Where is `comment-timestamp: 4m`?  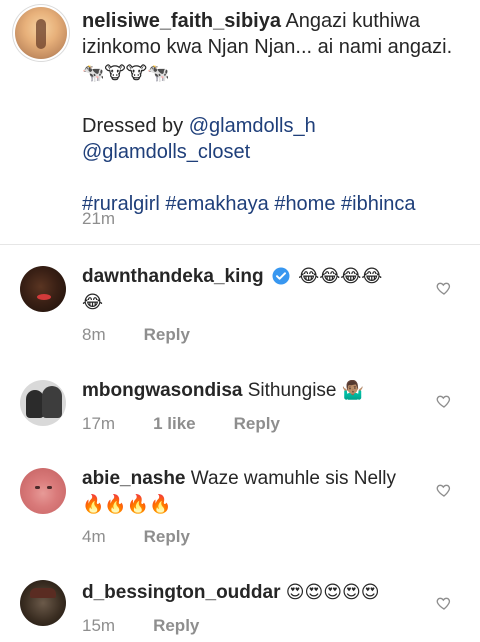 comment-timestamp: 4m is located at coordinates (94, 536).